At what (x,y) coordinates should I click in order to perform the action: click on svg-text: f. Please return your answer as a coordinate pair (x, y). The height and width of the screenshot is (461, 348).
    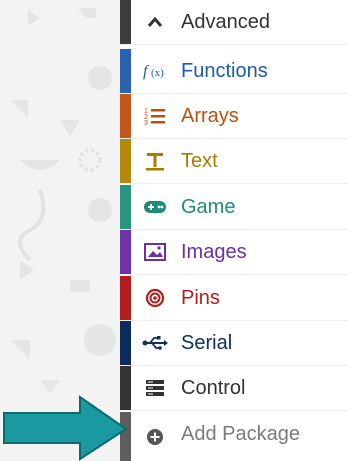
    Looking at the image, I should click on (146, 71).